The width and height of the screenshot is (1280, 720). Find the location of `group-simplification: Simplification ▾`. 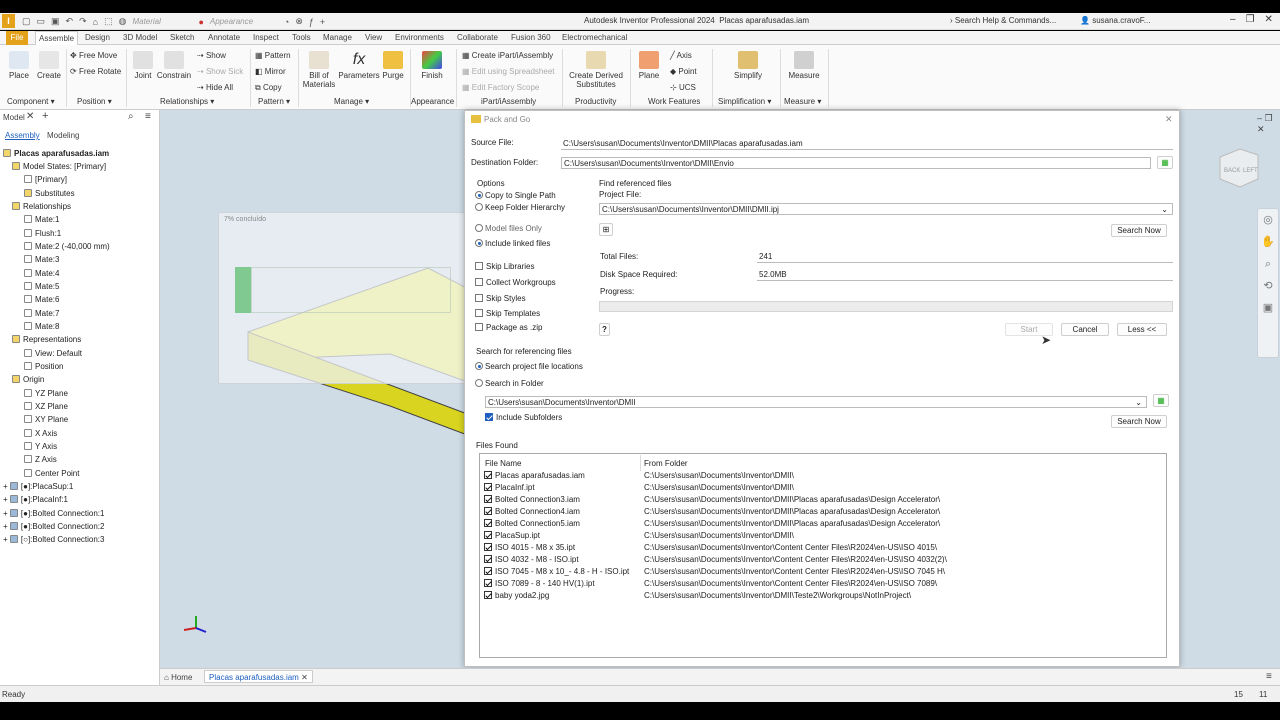

group-simplification: Simplification ▾ is located at coordinates (744, 101).